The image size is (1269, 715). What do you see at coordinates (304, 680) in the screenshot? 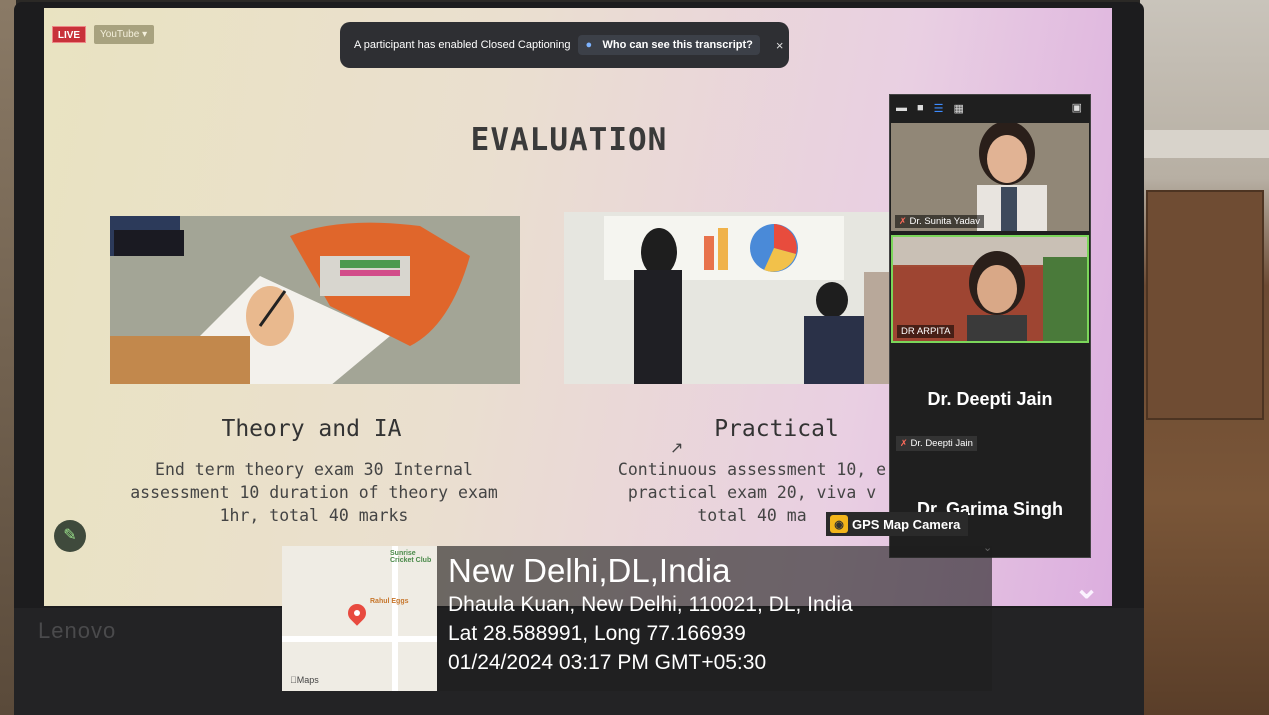
I see `maps-logo: Maps` at bounding box center [304, 680].